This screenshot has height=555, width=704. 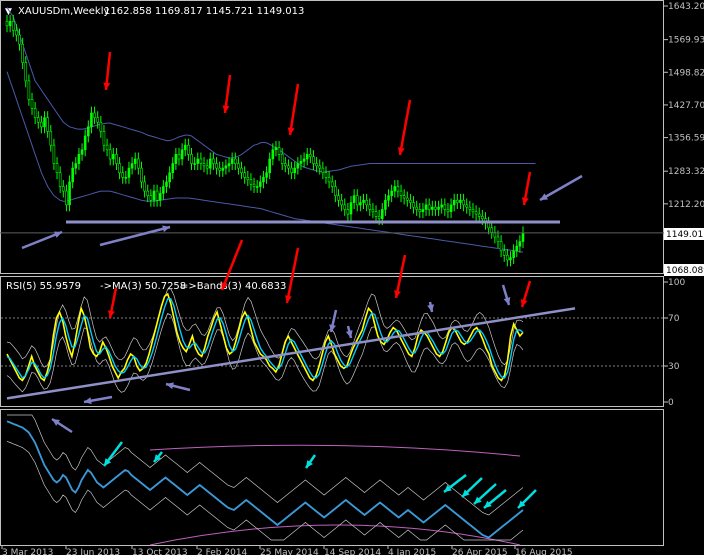 I want to click on rsi-tick-label: 70, so click(x=674, y=319).